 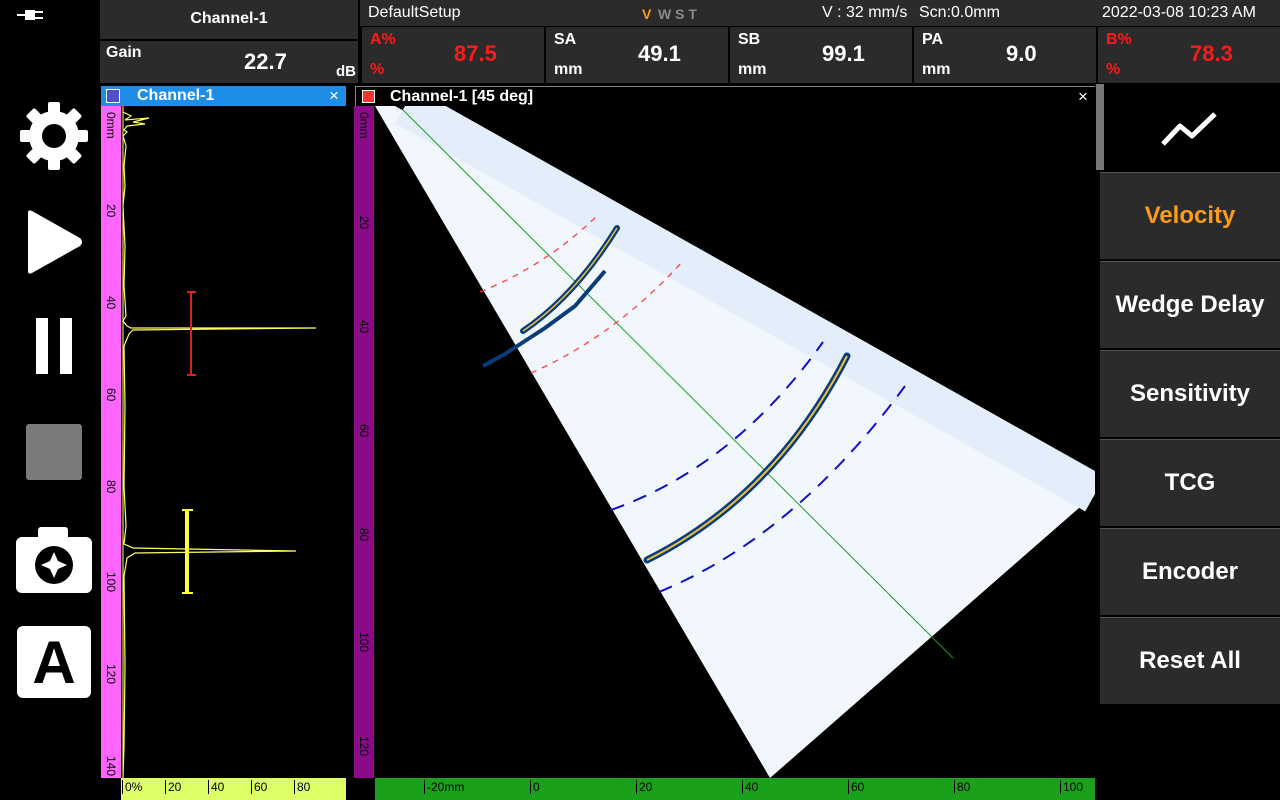 I want to click on ascan-amplitude-ruler, so click(x=233, y=789).